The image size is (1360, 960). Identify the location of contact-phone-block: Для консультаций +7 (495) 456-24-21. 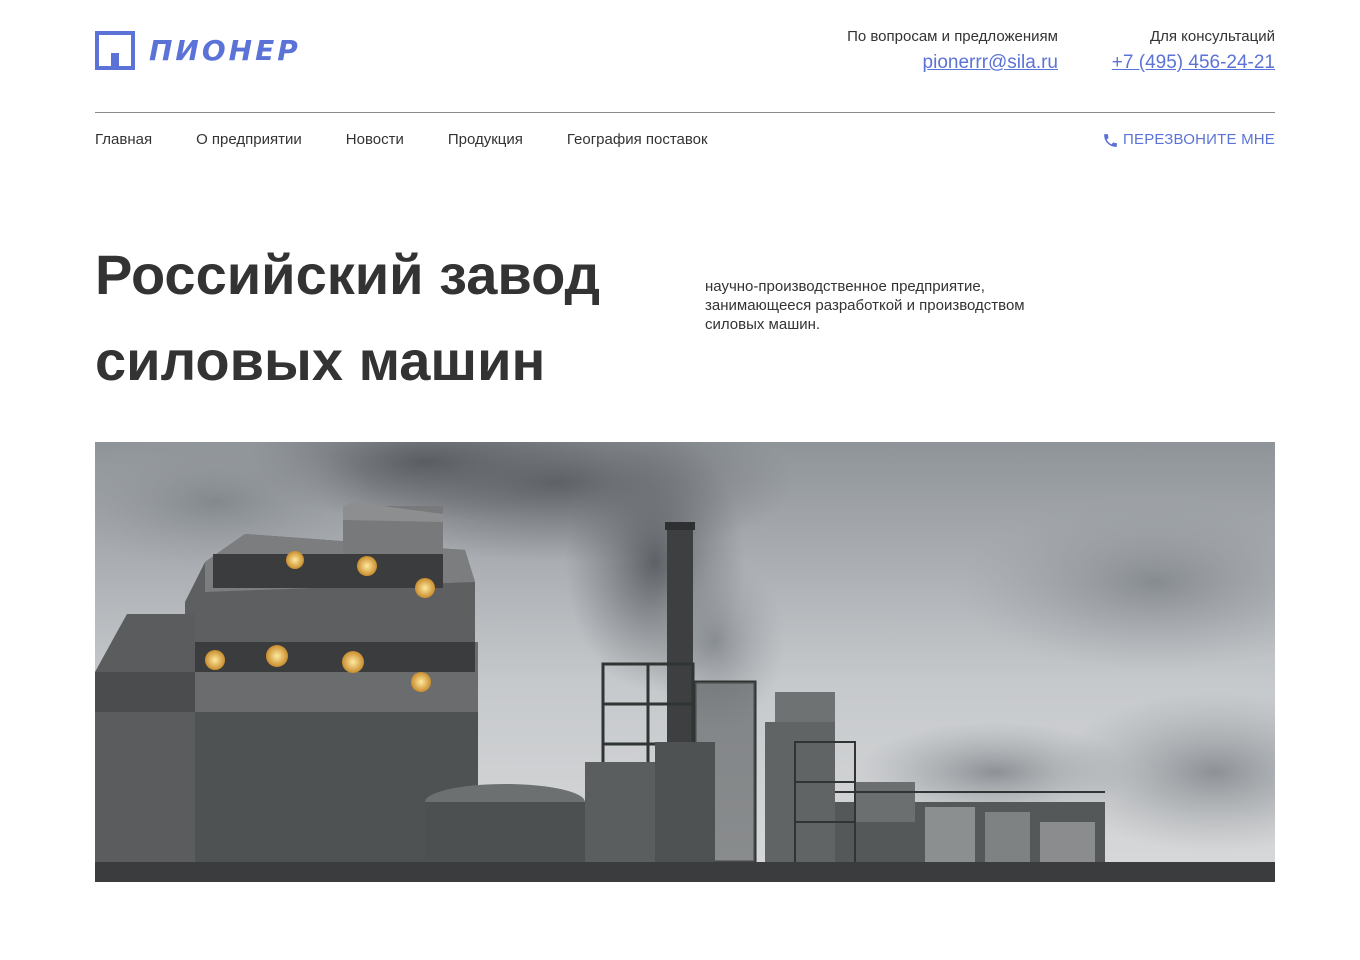
(1193, 51).